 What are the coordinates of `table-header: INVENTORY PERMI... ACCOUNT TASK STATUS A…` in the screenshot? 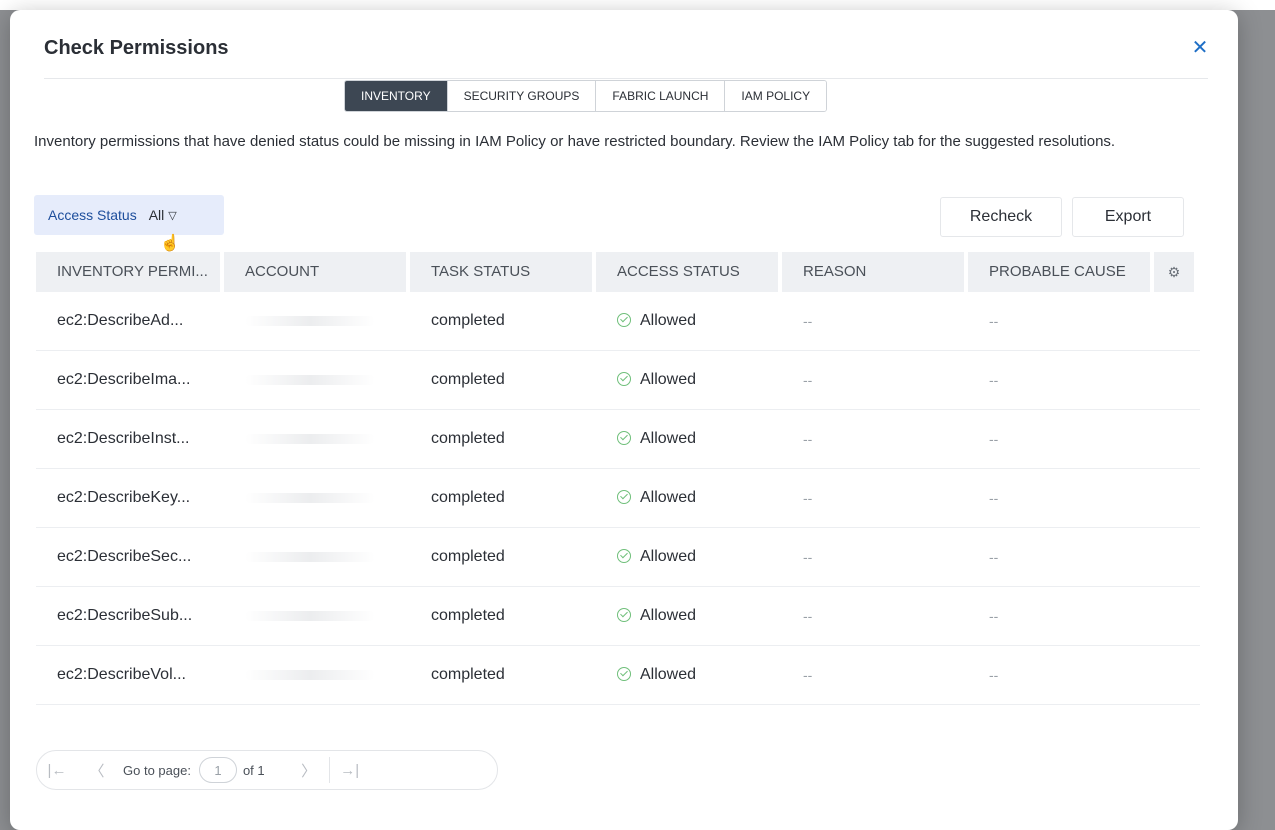 It's located at (618, 272).